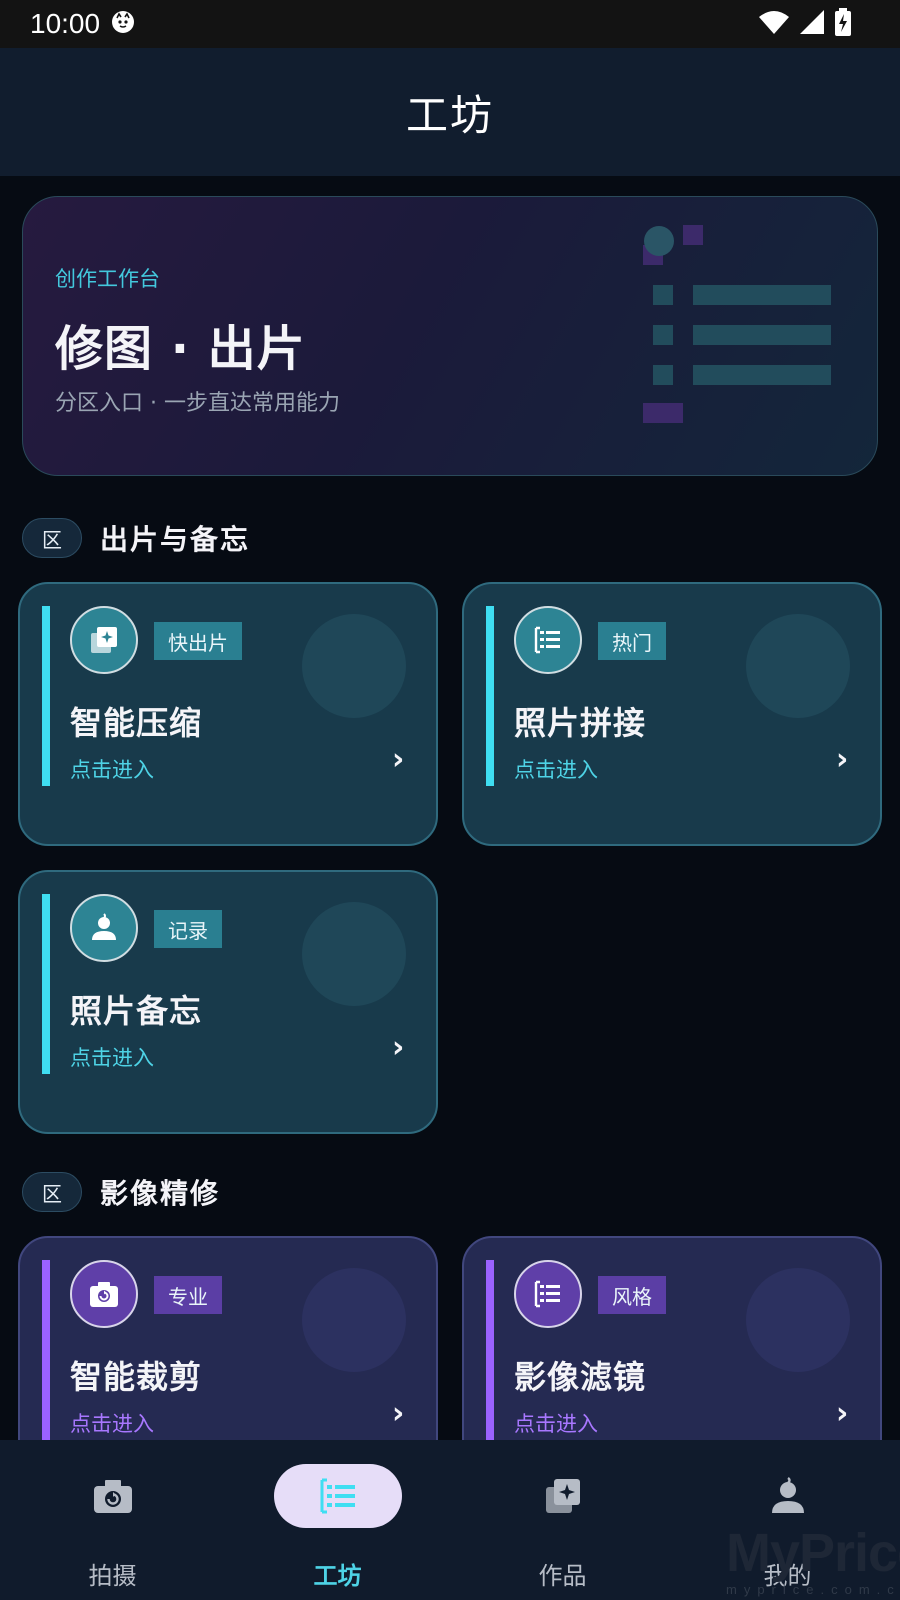 The height and width of the screenshot is (1600, 900). I want to click on nav-item-works: 作品, so click(562, 1520).